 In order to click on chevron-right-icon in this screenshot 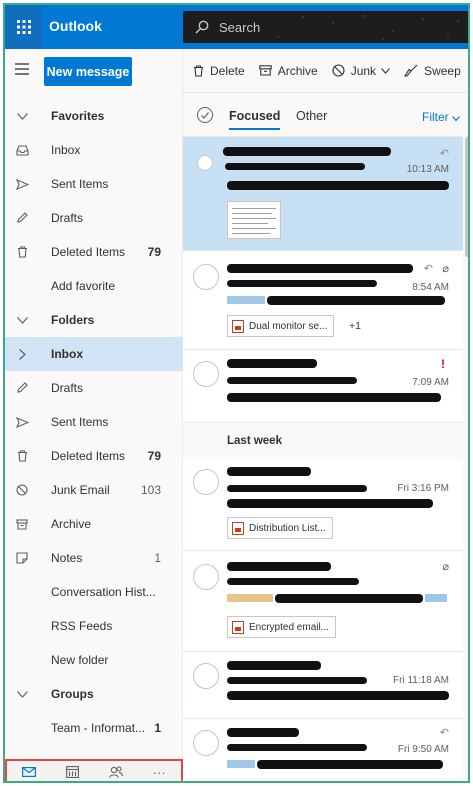, I will do `click(22, 354)`.